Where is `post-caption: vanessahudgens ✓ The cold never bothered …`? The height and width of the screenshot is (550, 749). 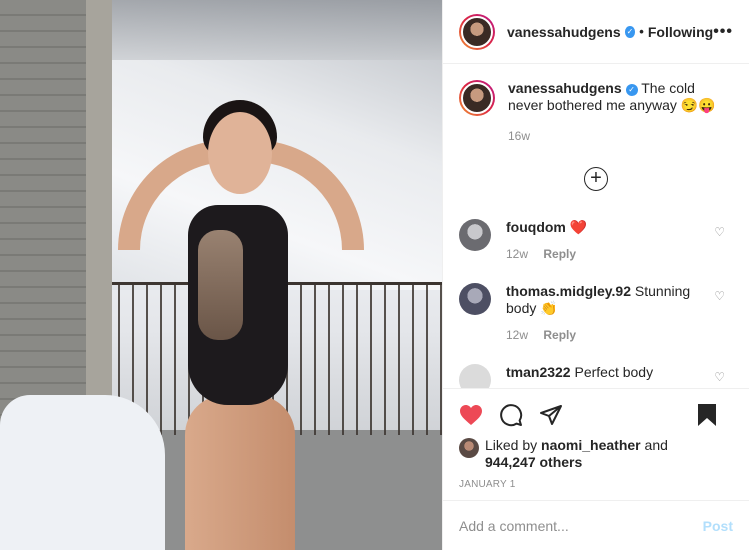 post-caption: vanessahudgens ✓ The cold never bothered … is located at coordinates (596, 112).